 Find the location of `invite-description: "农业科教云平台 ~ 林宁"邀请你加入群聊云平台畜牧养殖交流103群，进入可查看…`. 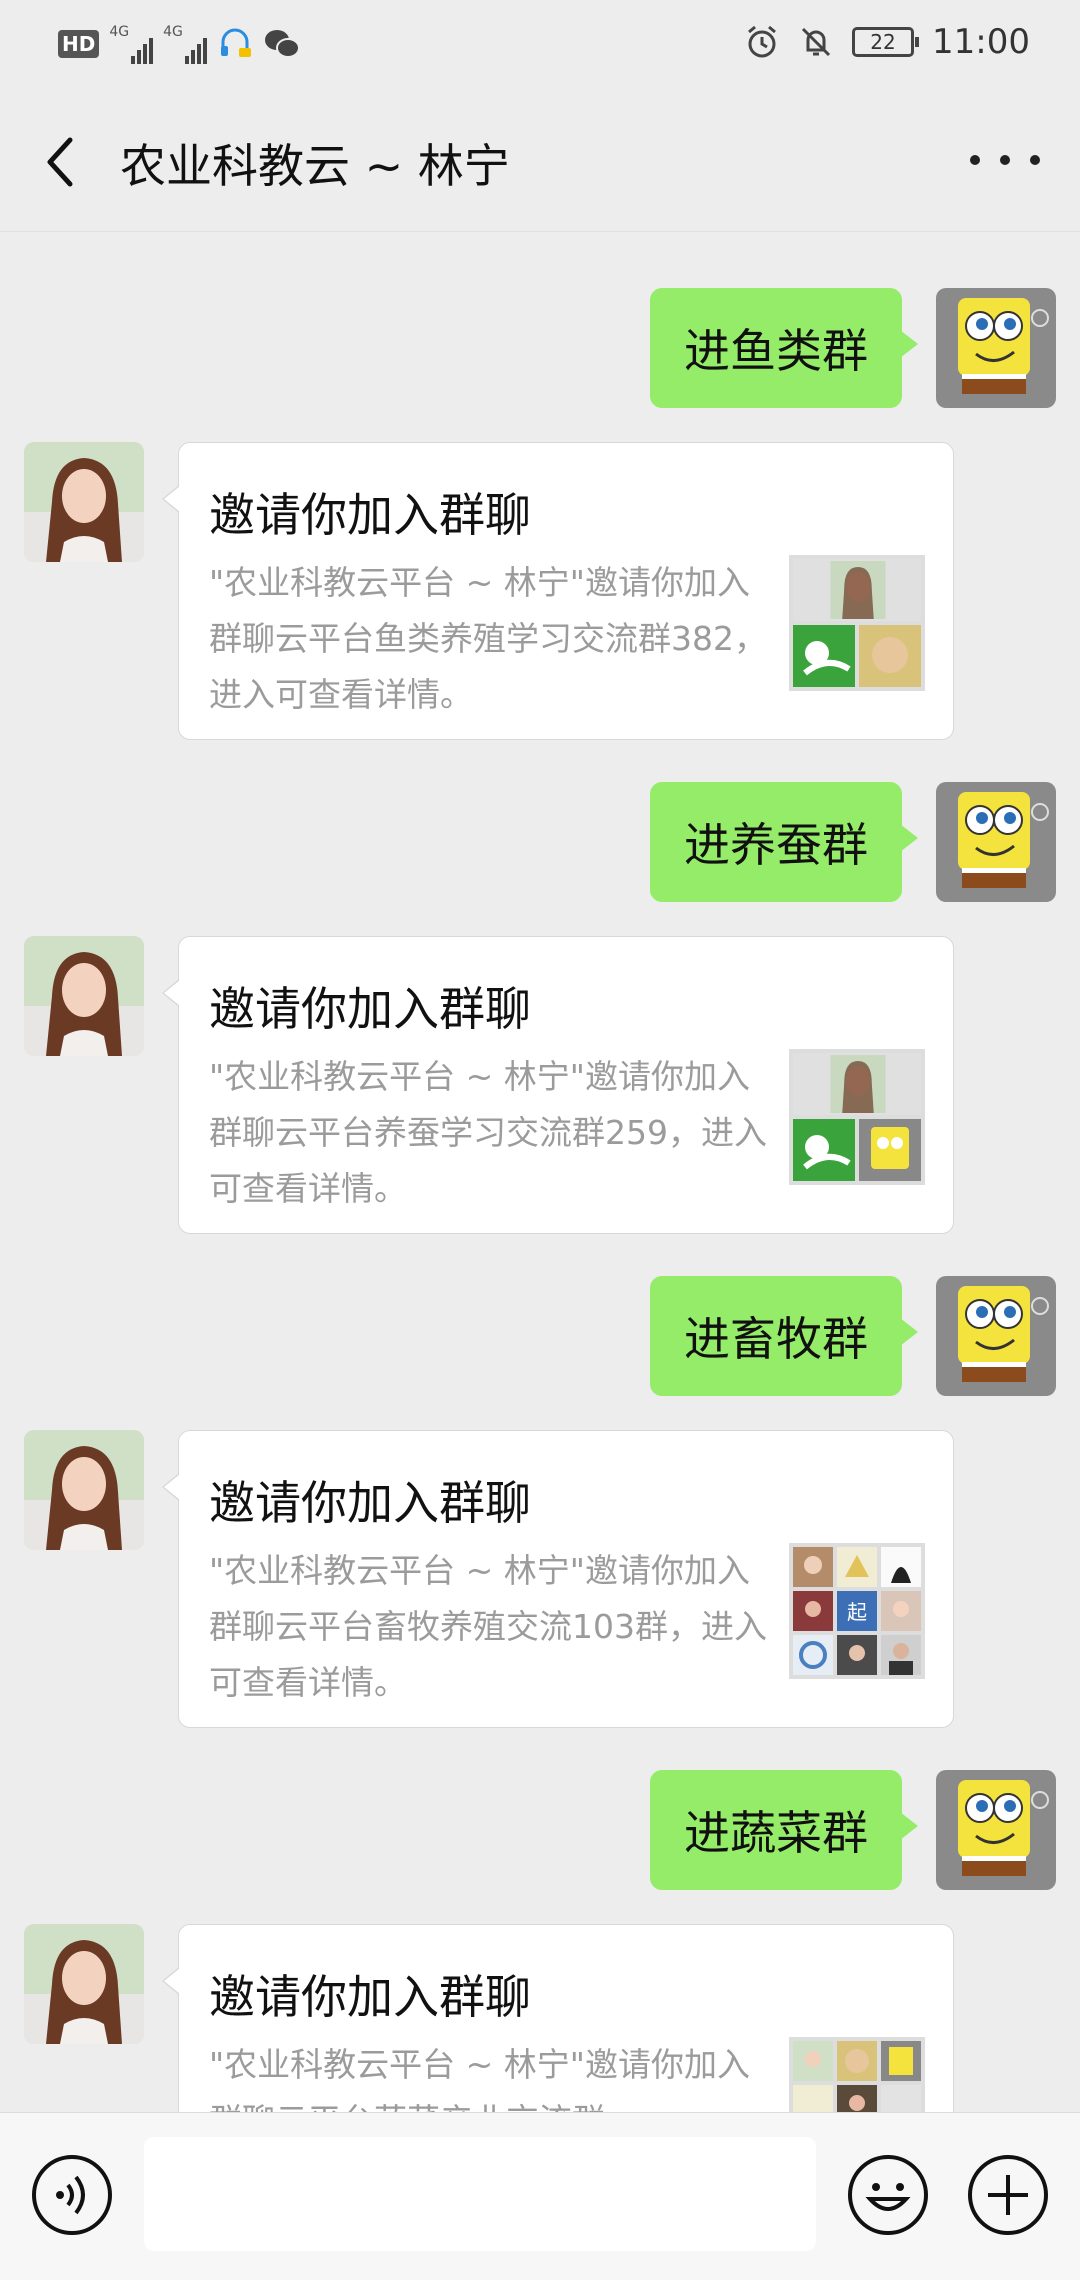

invite-description: "农业科教云平台 ~ 林宁"邀请你加入群聊云平台畜牧养殖交流103群，进入可查看… is located at coordinates (488, 1626).